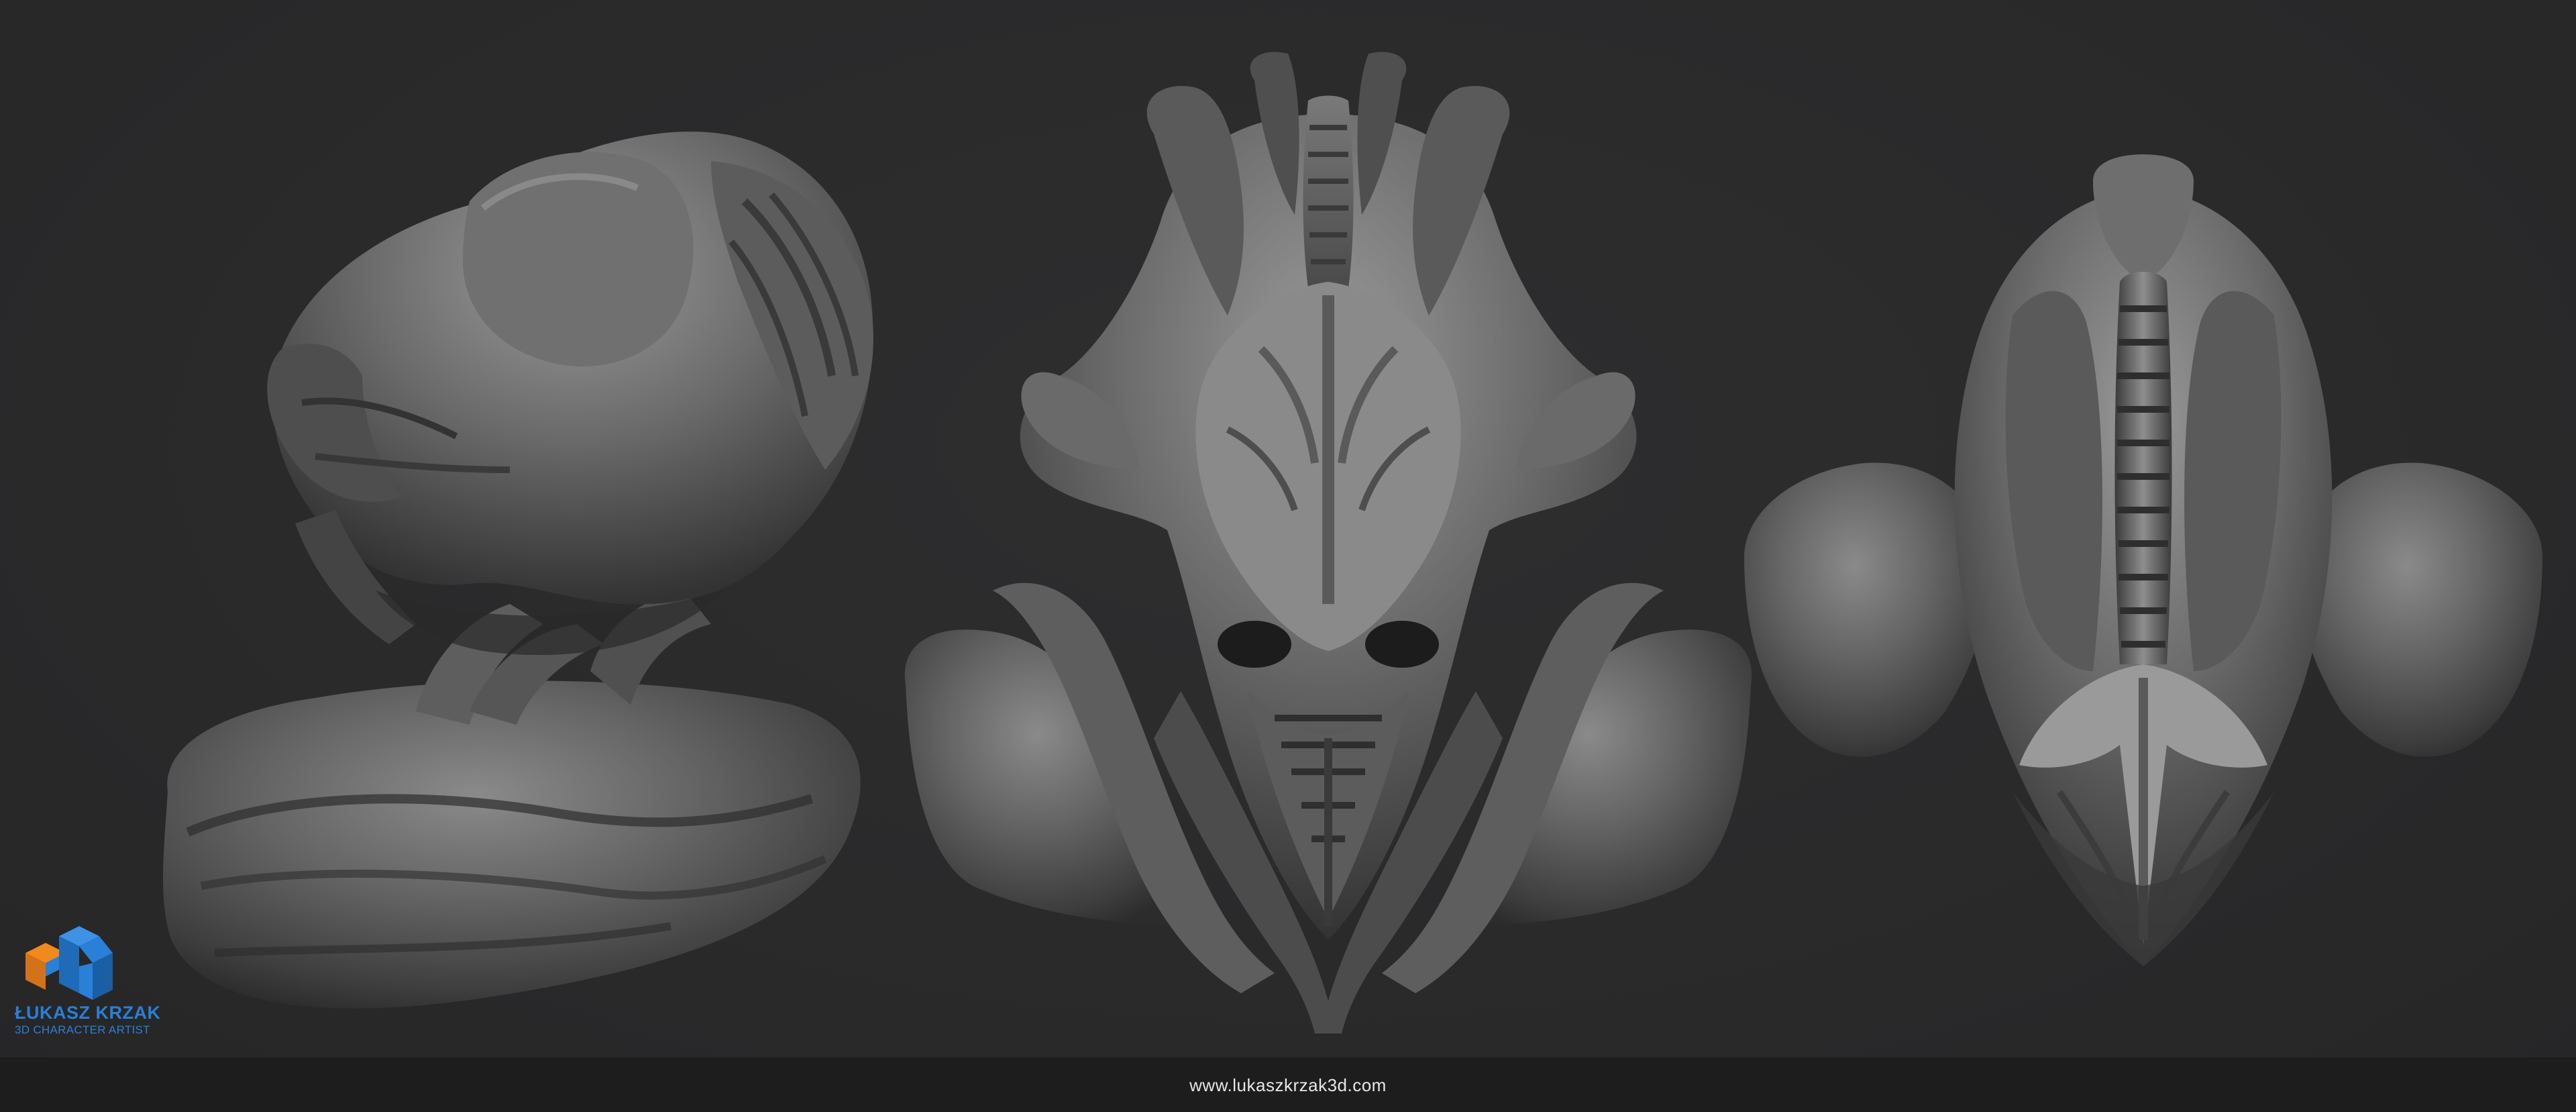  What do you see at coordinates (69, 963) in the screenshot?
I see `lk-monogram-icon` at bounding box center [69, 963].